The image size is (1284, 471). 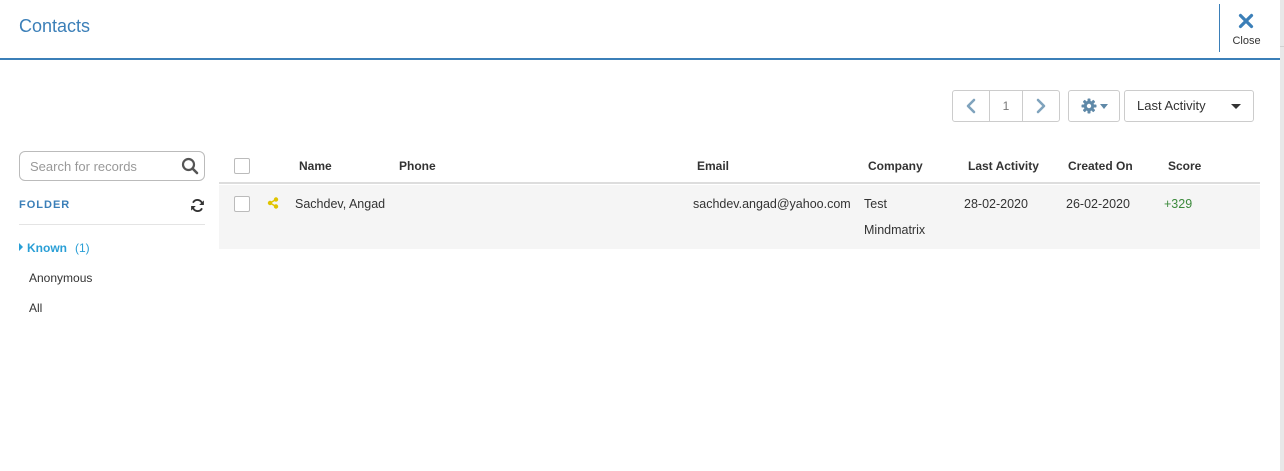 I want to click on column-header-name: Name, so click(x=315, y=166).